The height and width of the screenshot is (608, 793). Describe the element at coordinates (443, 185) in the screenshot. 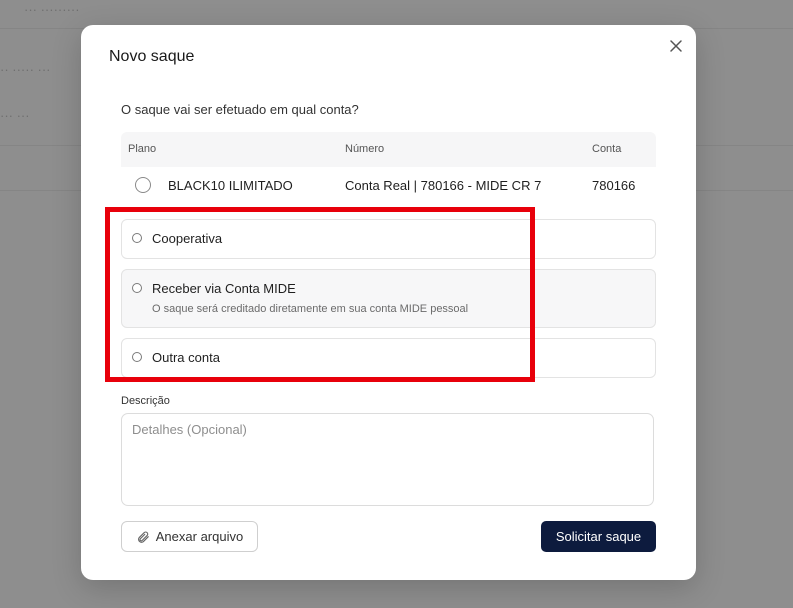

I see `cell-numero: Conta Real | 780166 - MIDE CR 7` at that location.